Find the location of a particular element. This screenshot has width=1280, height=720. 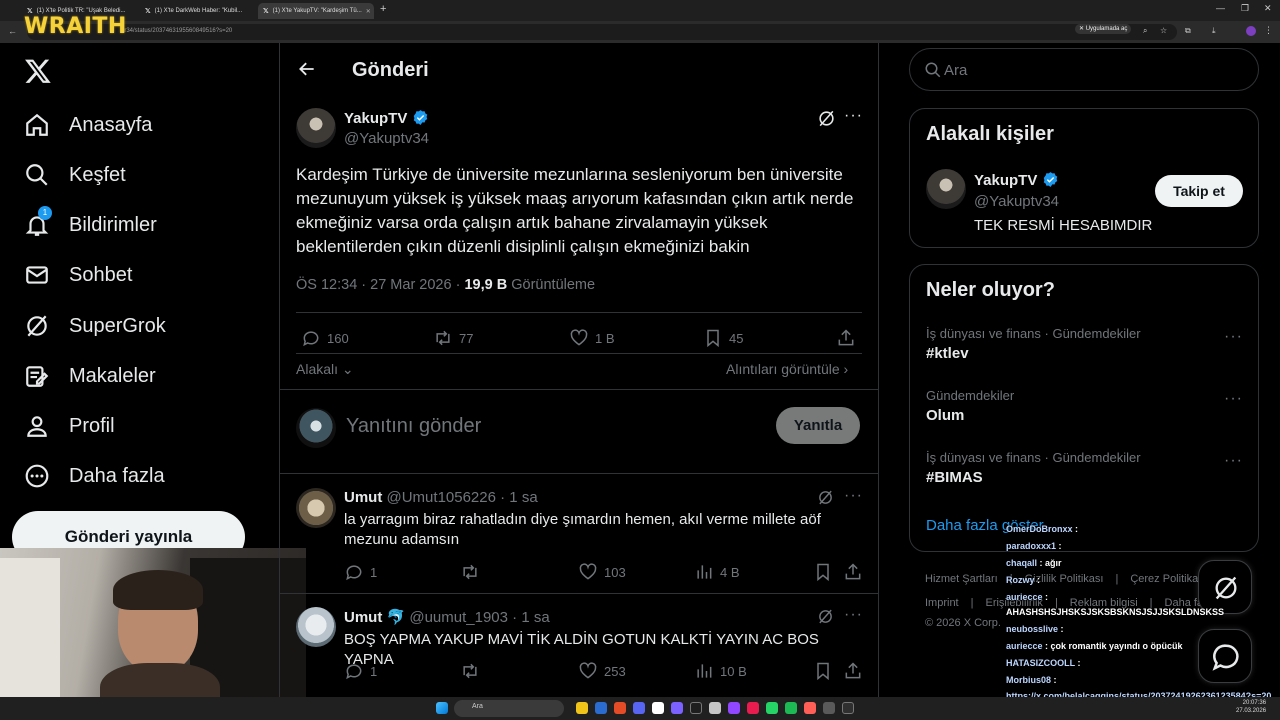

reply-input: Yanıtını gönder is located at coordinates (413, 426).